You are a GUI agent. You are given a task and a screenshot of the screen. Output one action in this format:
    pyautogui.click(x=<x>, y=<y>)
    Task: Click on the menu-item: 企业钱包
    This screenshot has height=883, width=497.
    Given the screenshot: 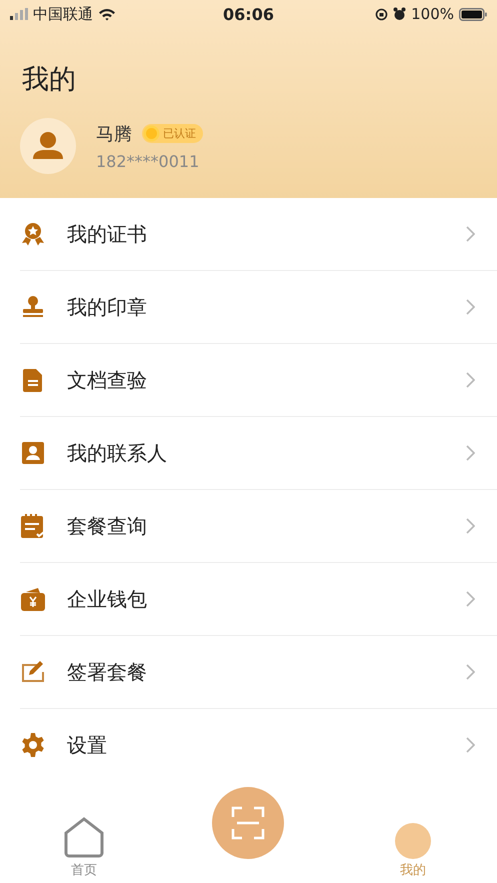 What is the action you would take?
    pyautogui.click(x=258, y=599)
    